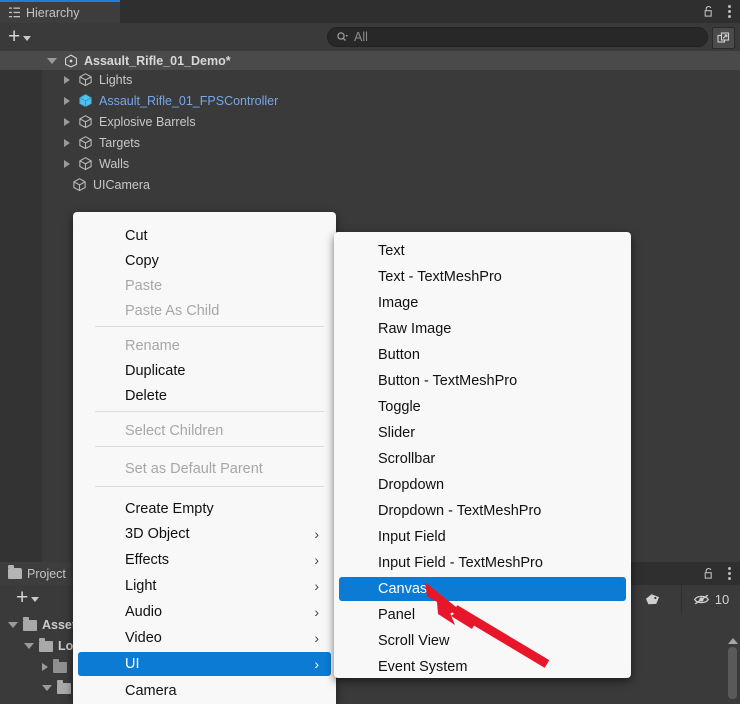  Describe the element at coordinates (482, 537) in the screenshot. I see `submenu-item-input-field: Input Field` at that location.